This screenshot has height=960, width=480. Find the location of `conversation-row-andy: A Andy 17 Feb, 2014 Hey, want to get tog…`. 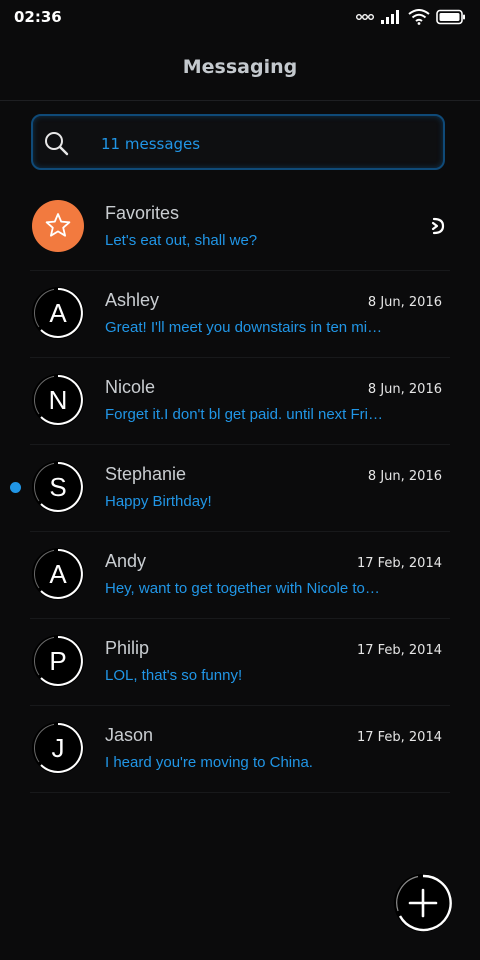

conversation-row-andy: A Andy 17 Feb, 2014 Hey, want to get tog… is located at coordinates (240, 575).